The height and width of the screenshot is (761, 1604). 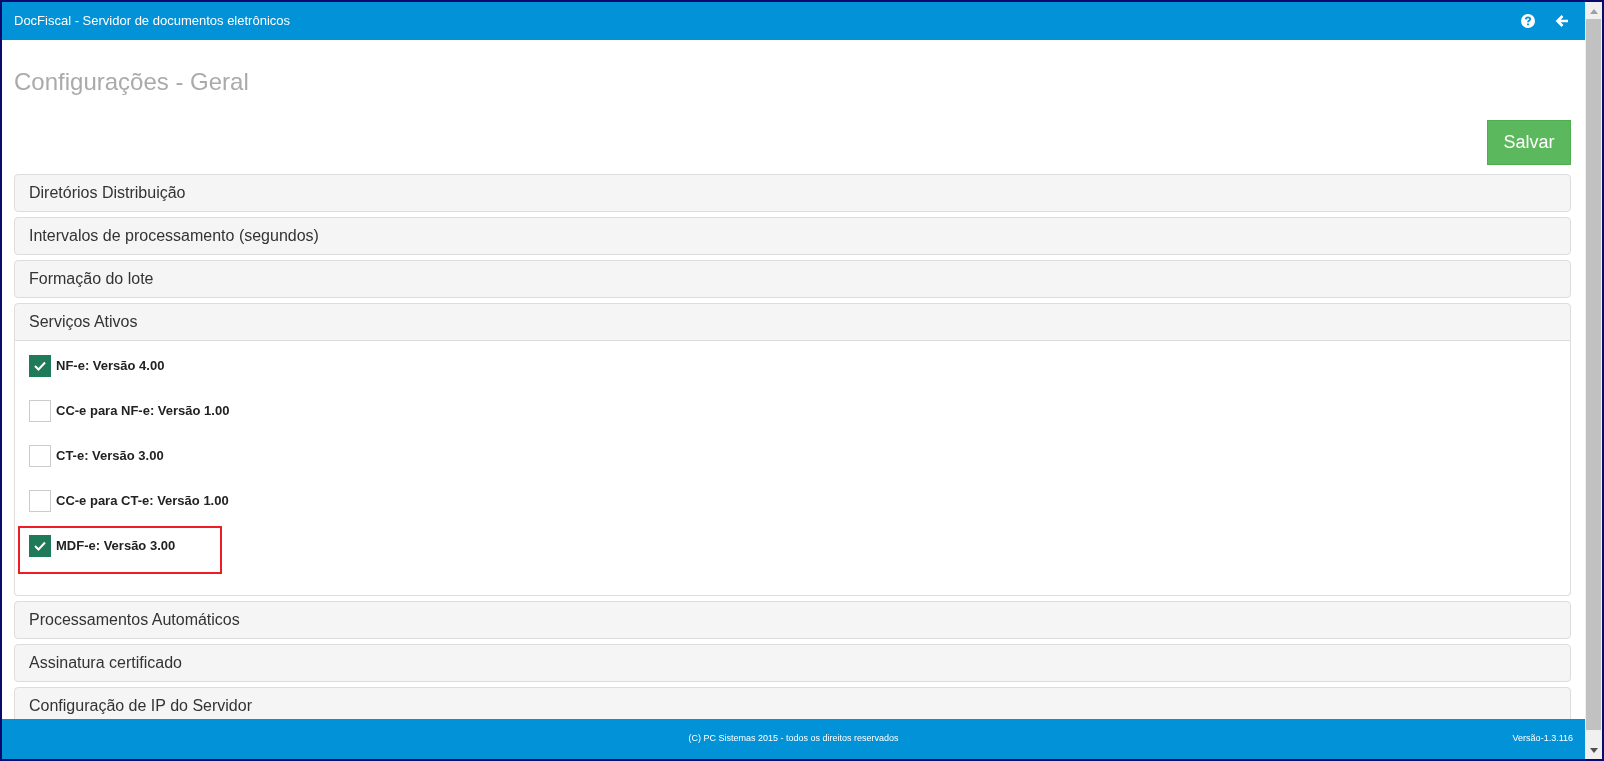 I want to click on help-icon, so click(x=1528, y=21).